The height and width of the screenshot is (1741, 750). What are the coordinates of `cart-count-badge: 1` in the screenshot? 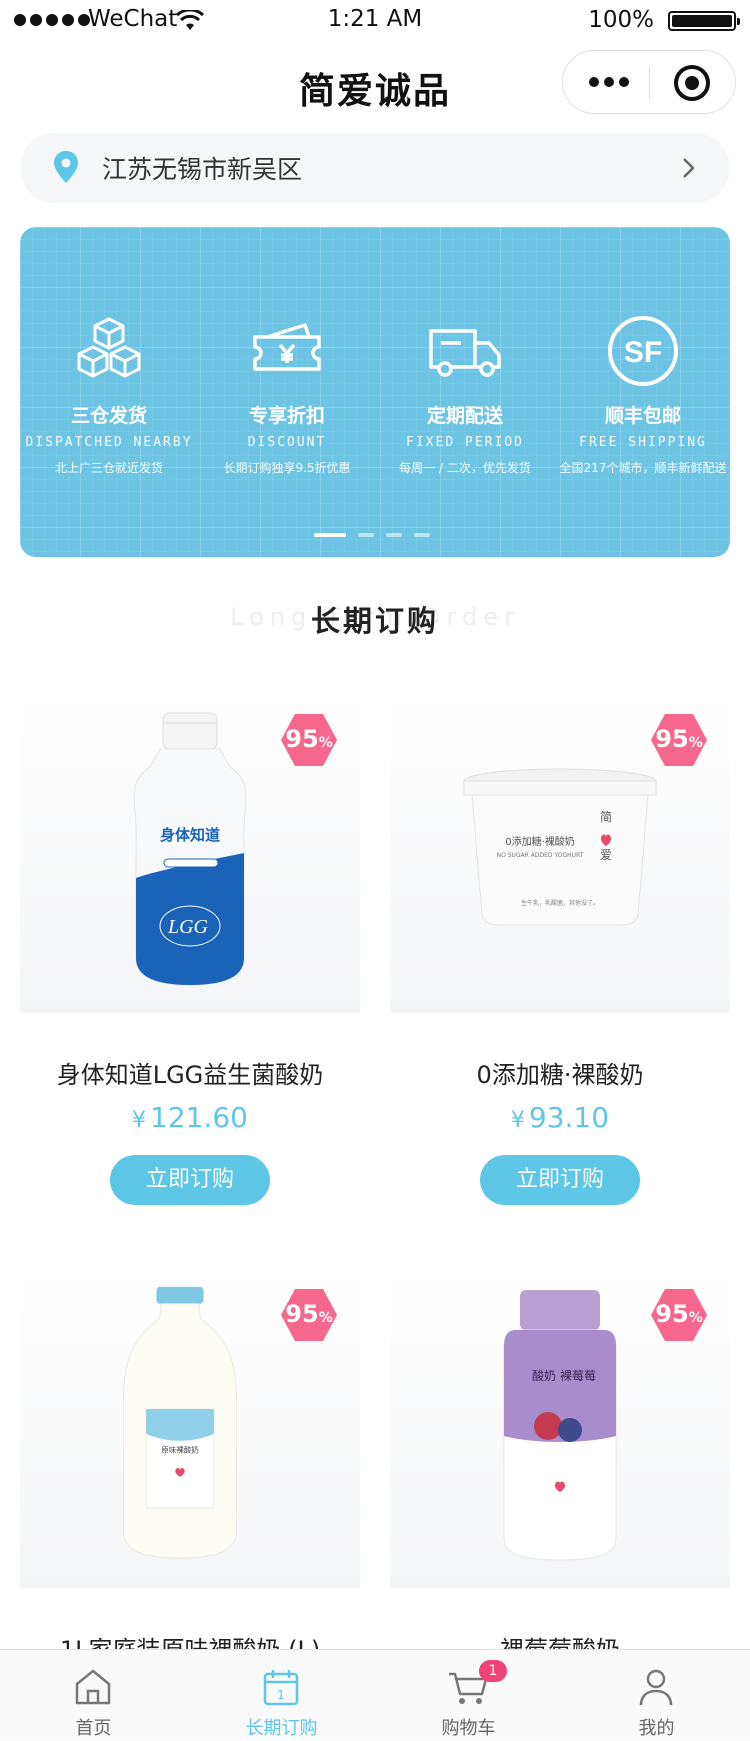 It's located at (493, 1671).